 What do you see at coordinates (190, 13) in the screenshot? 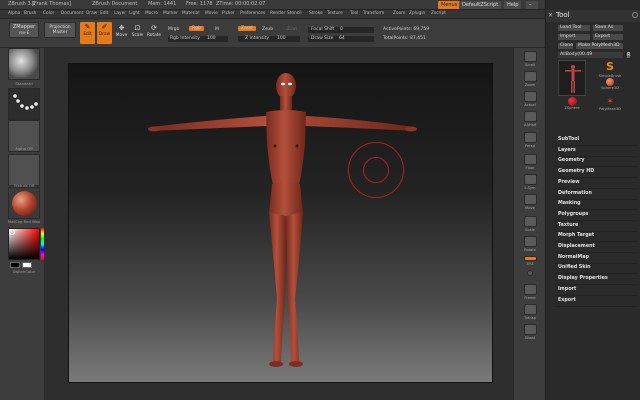
I see `menu-item: Material` at bounding box center [190, 13].